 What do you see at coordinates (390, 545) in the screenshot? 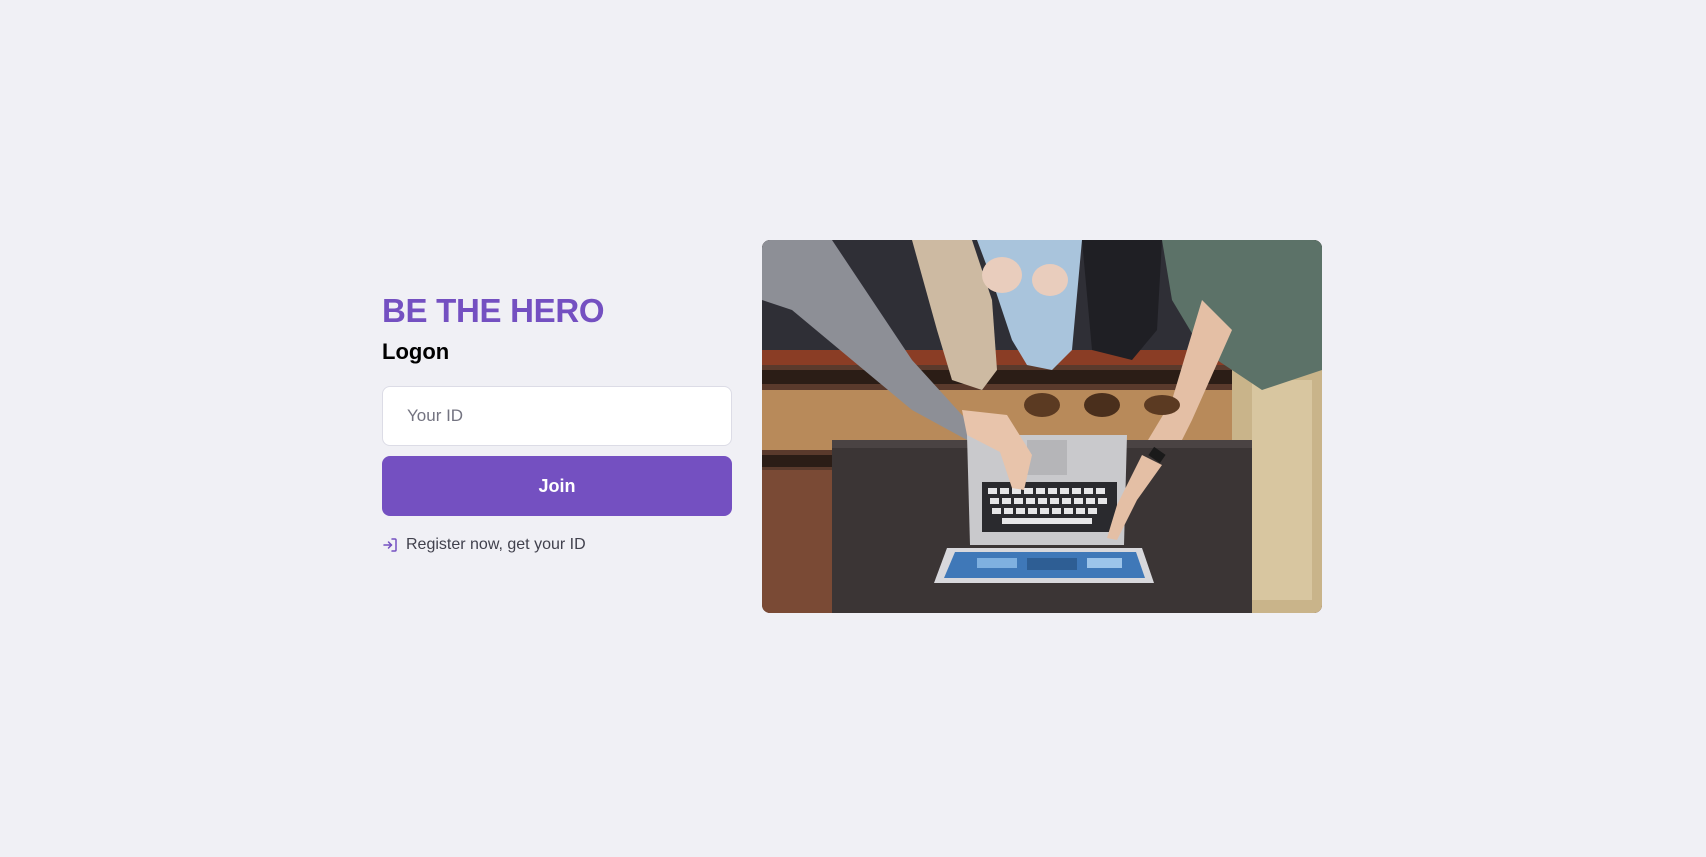
I see `log-in-icon` at bounding box center [390, 545].